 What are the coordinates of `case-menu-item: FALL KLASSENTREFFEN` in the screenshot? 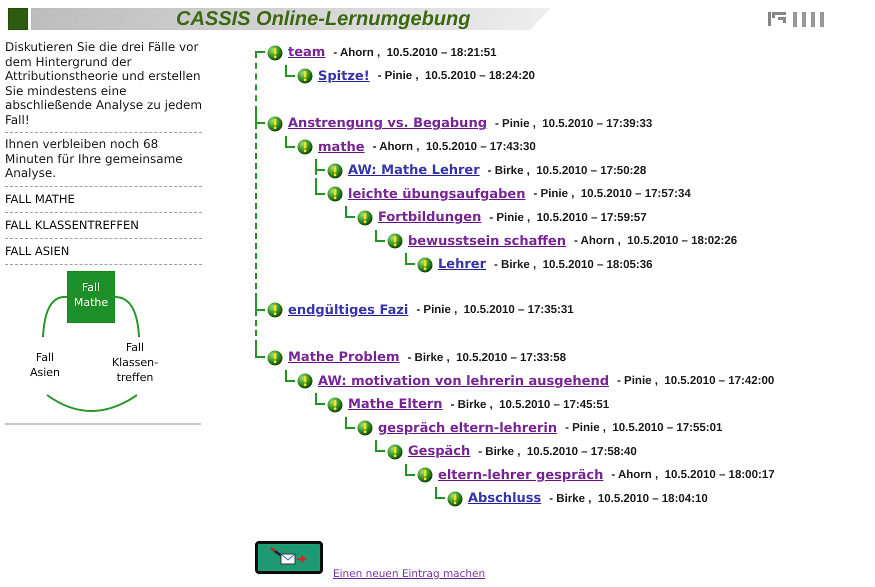 It's located at (103, 225).